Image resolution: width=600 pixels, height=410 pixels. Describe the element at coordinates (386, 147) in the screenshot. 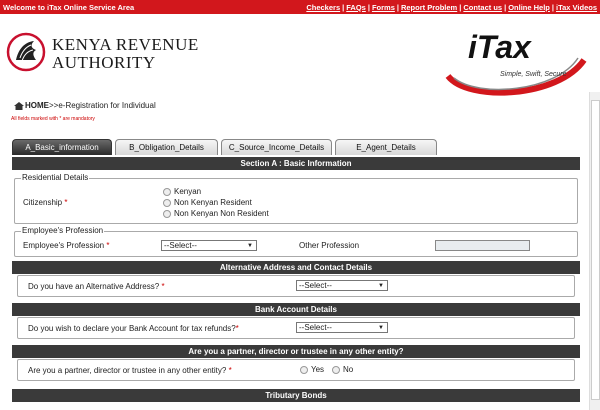

I see `tab-agent-details: E_Agent_Details` at that location.